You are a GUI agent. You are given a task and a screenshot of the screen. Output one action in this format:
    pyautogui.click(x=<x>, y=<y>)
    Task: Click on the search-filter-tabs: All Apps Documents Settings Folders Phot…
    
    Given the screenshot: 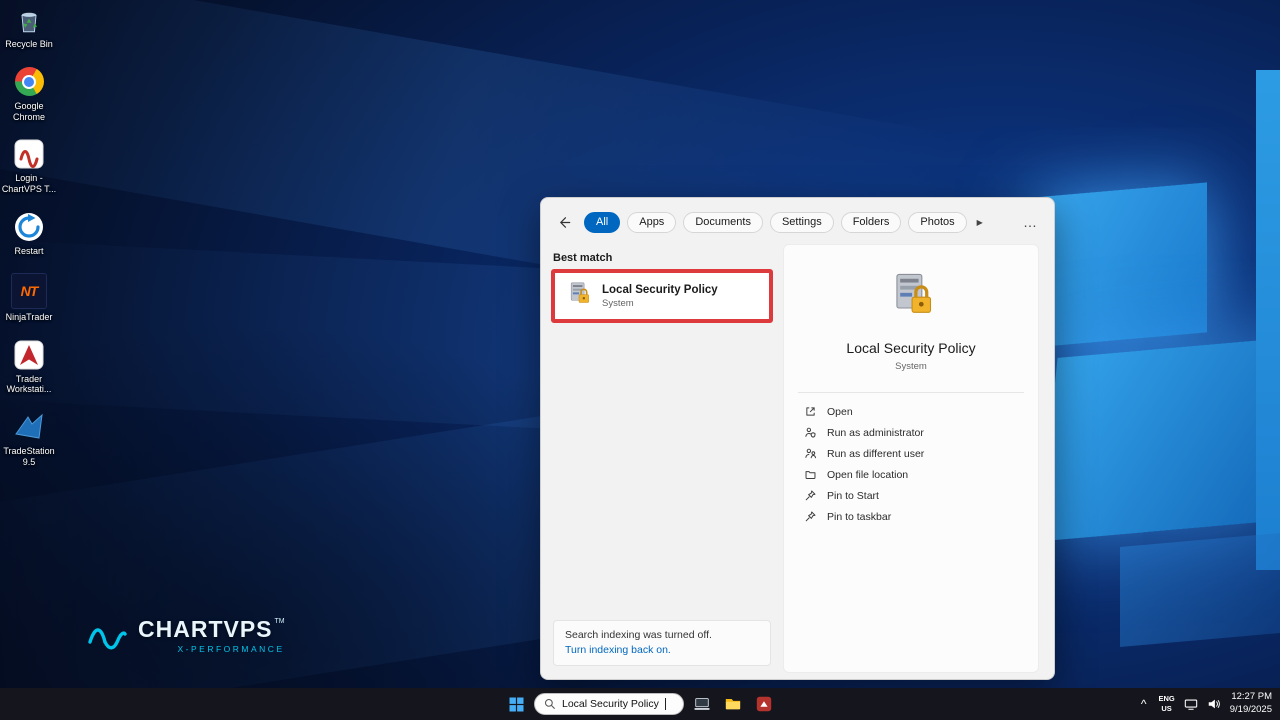 What is the action you would take?
    pyautogui.click(x=803, y=222)
    